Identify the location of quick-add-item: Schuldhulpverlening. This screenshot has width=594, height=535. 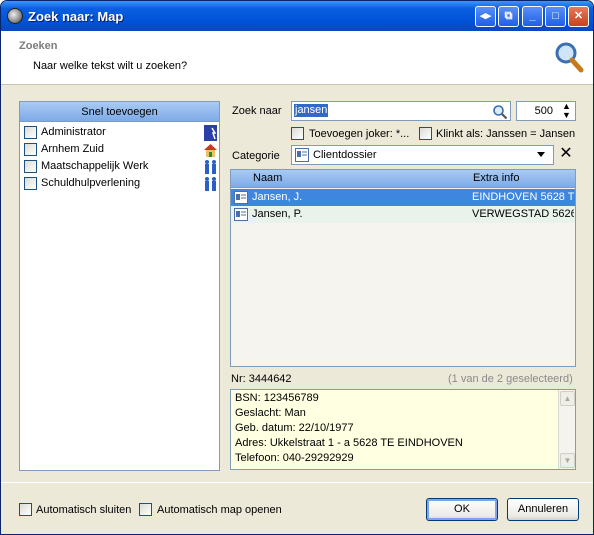
(120, 184).